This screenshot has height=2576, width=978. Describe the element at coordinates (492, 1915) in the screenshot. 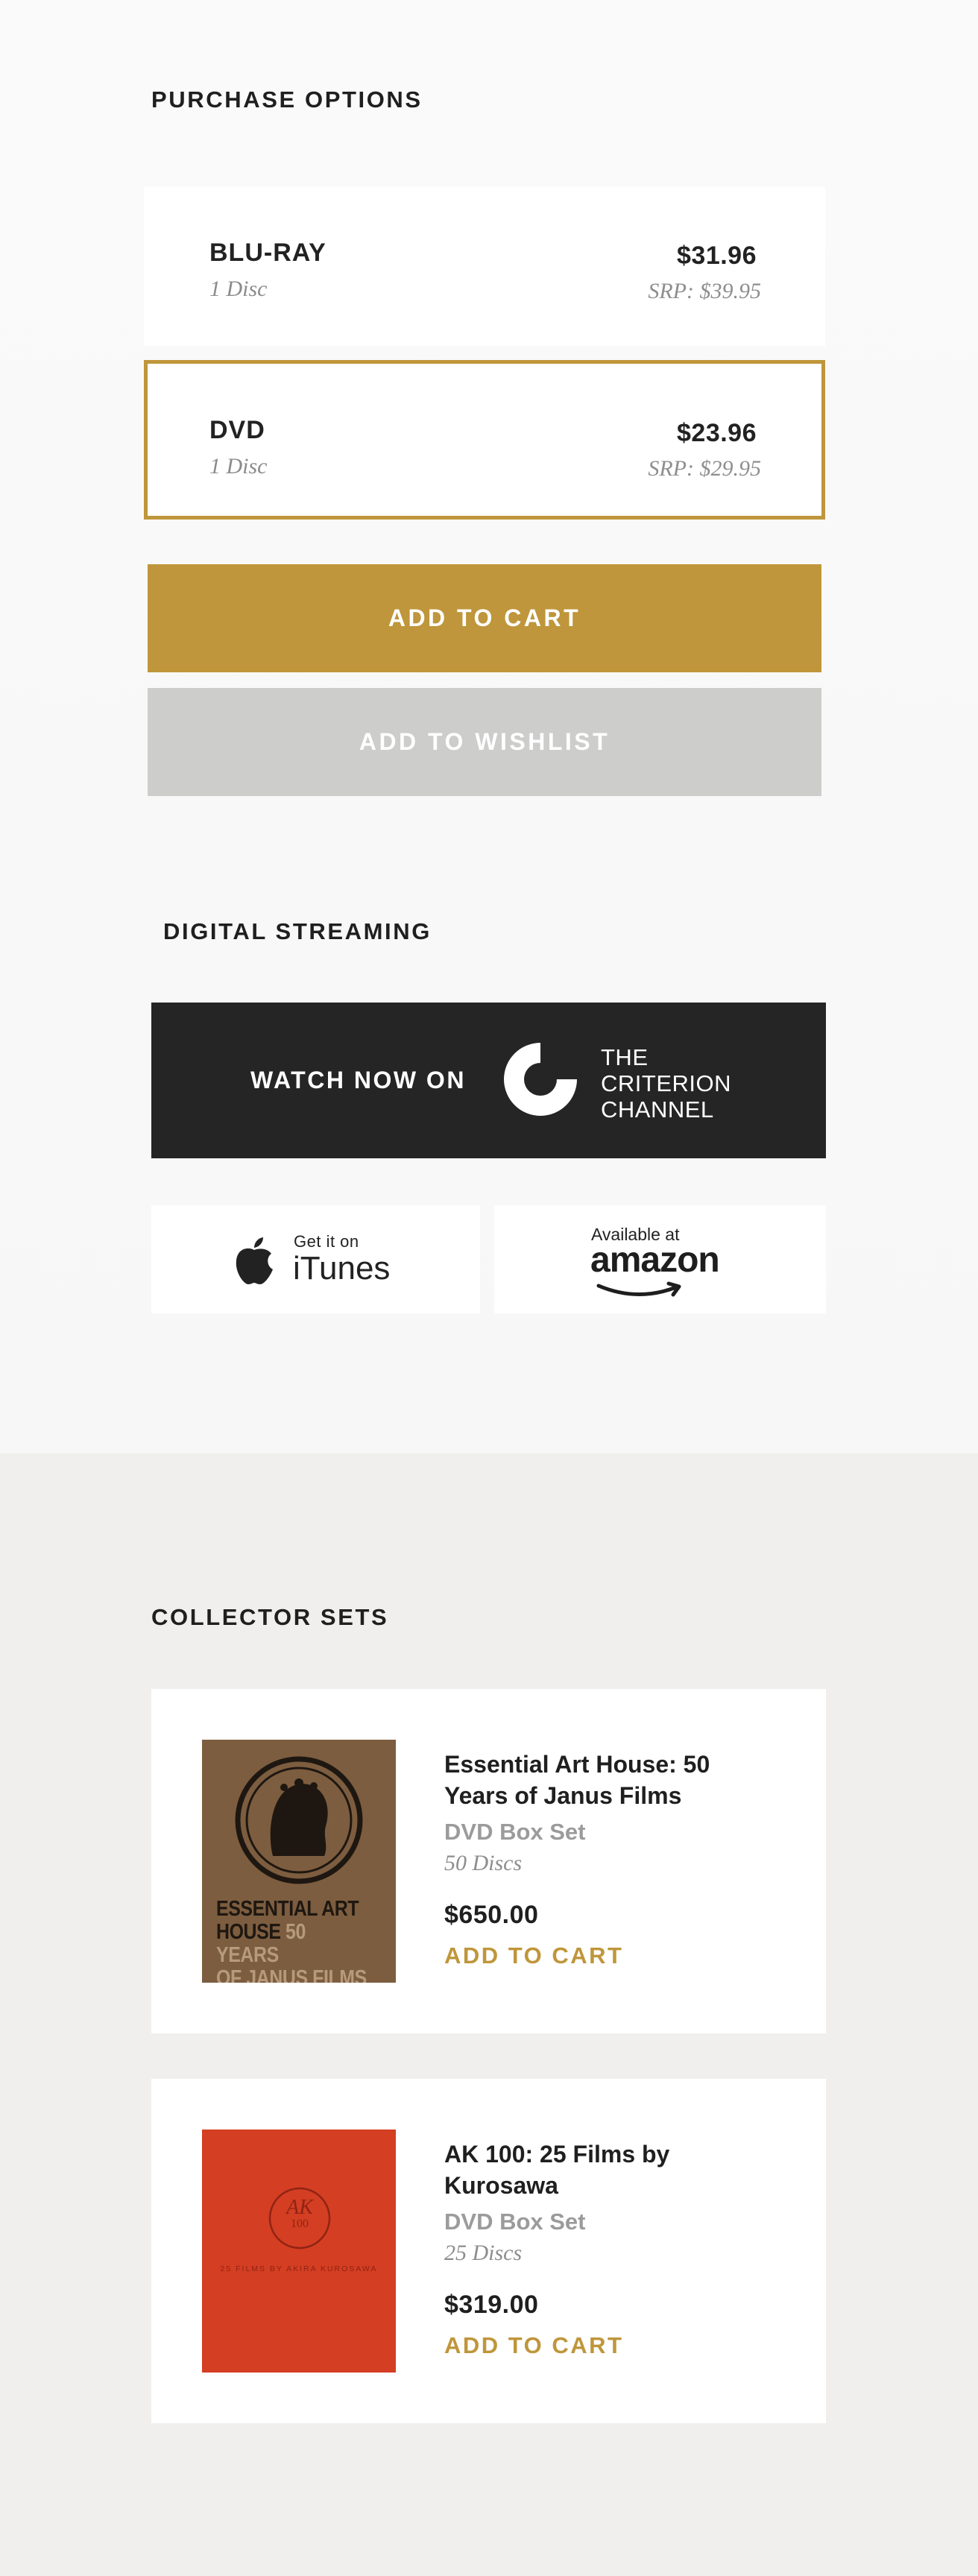

I see `set-price: $650.00` at that location.